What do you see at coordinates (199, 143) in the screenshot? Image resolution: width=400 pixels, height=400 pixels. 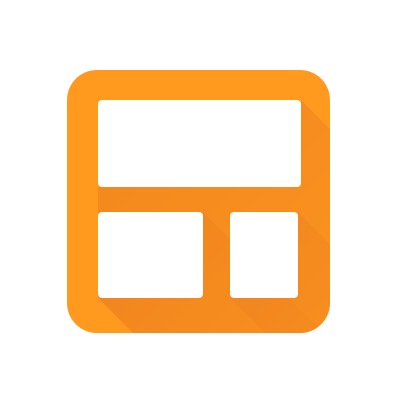 I see `top-panel` at bounding box center [199, 143].